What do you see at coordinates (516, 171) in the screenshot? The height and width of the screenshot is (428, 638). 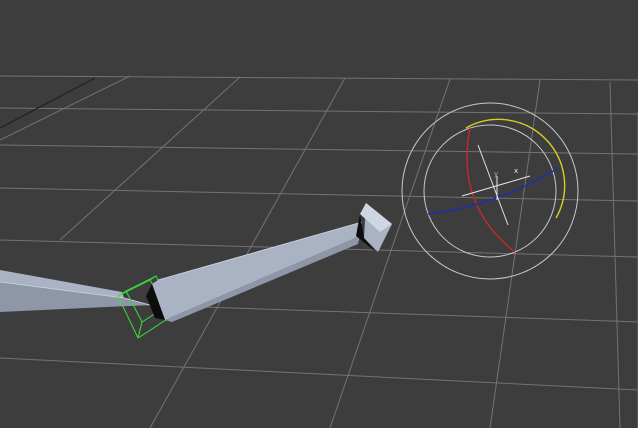 I see `gizmo-x-axis-label: x` at bounding box center [516, 171].